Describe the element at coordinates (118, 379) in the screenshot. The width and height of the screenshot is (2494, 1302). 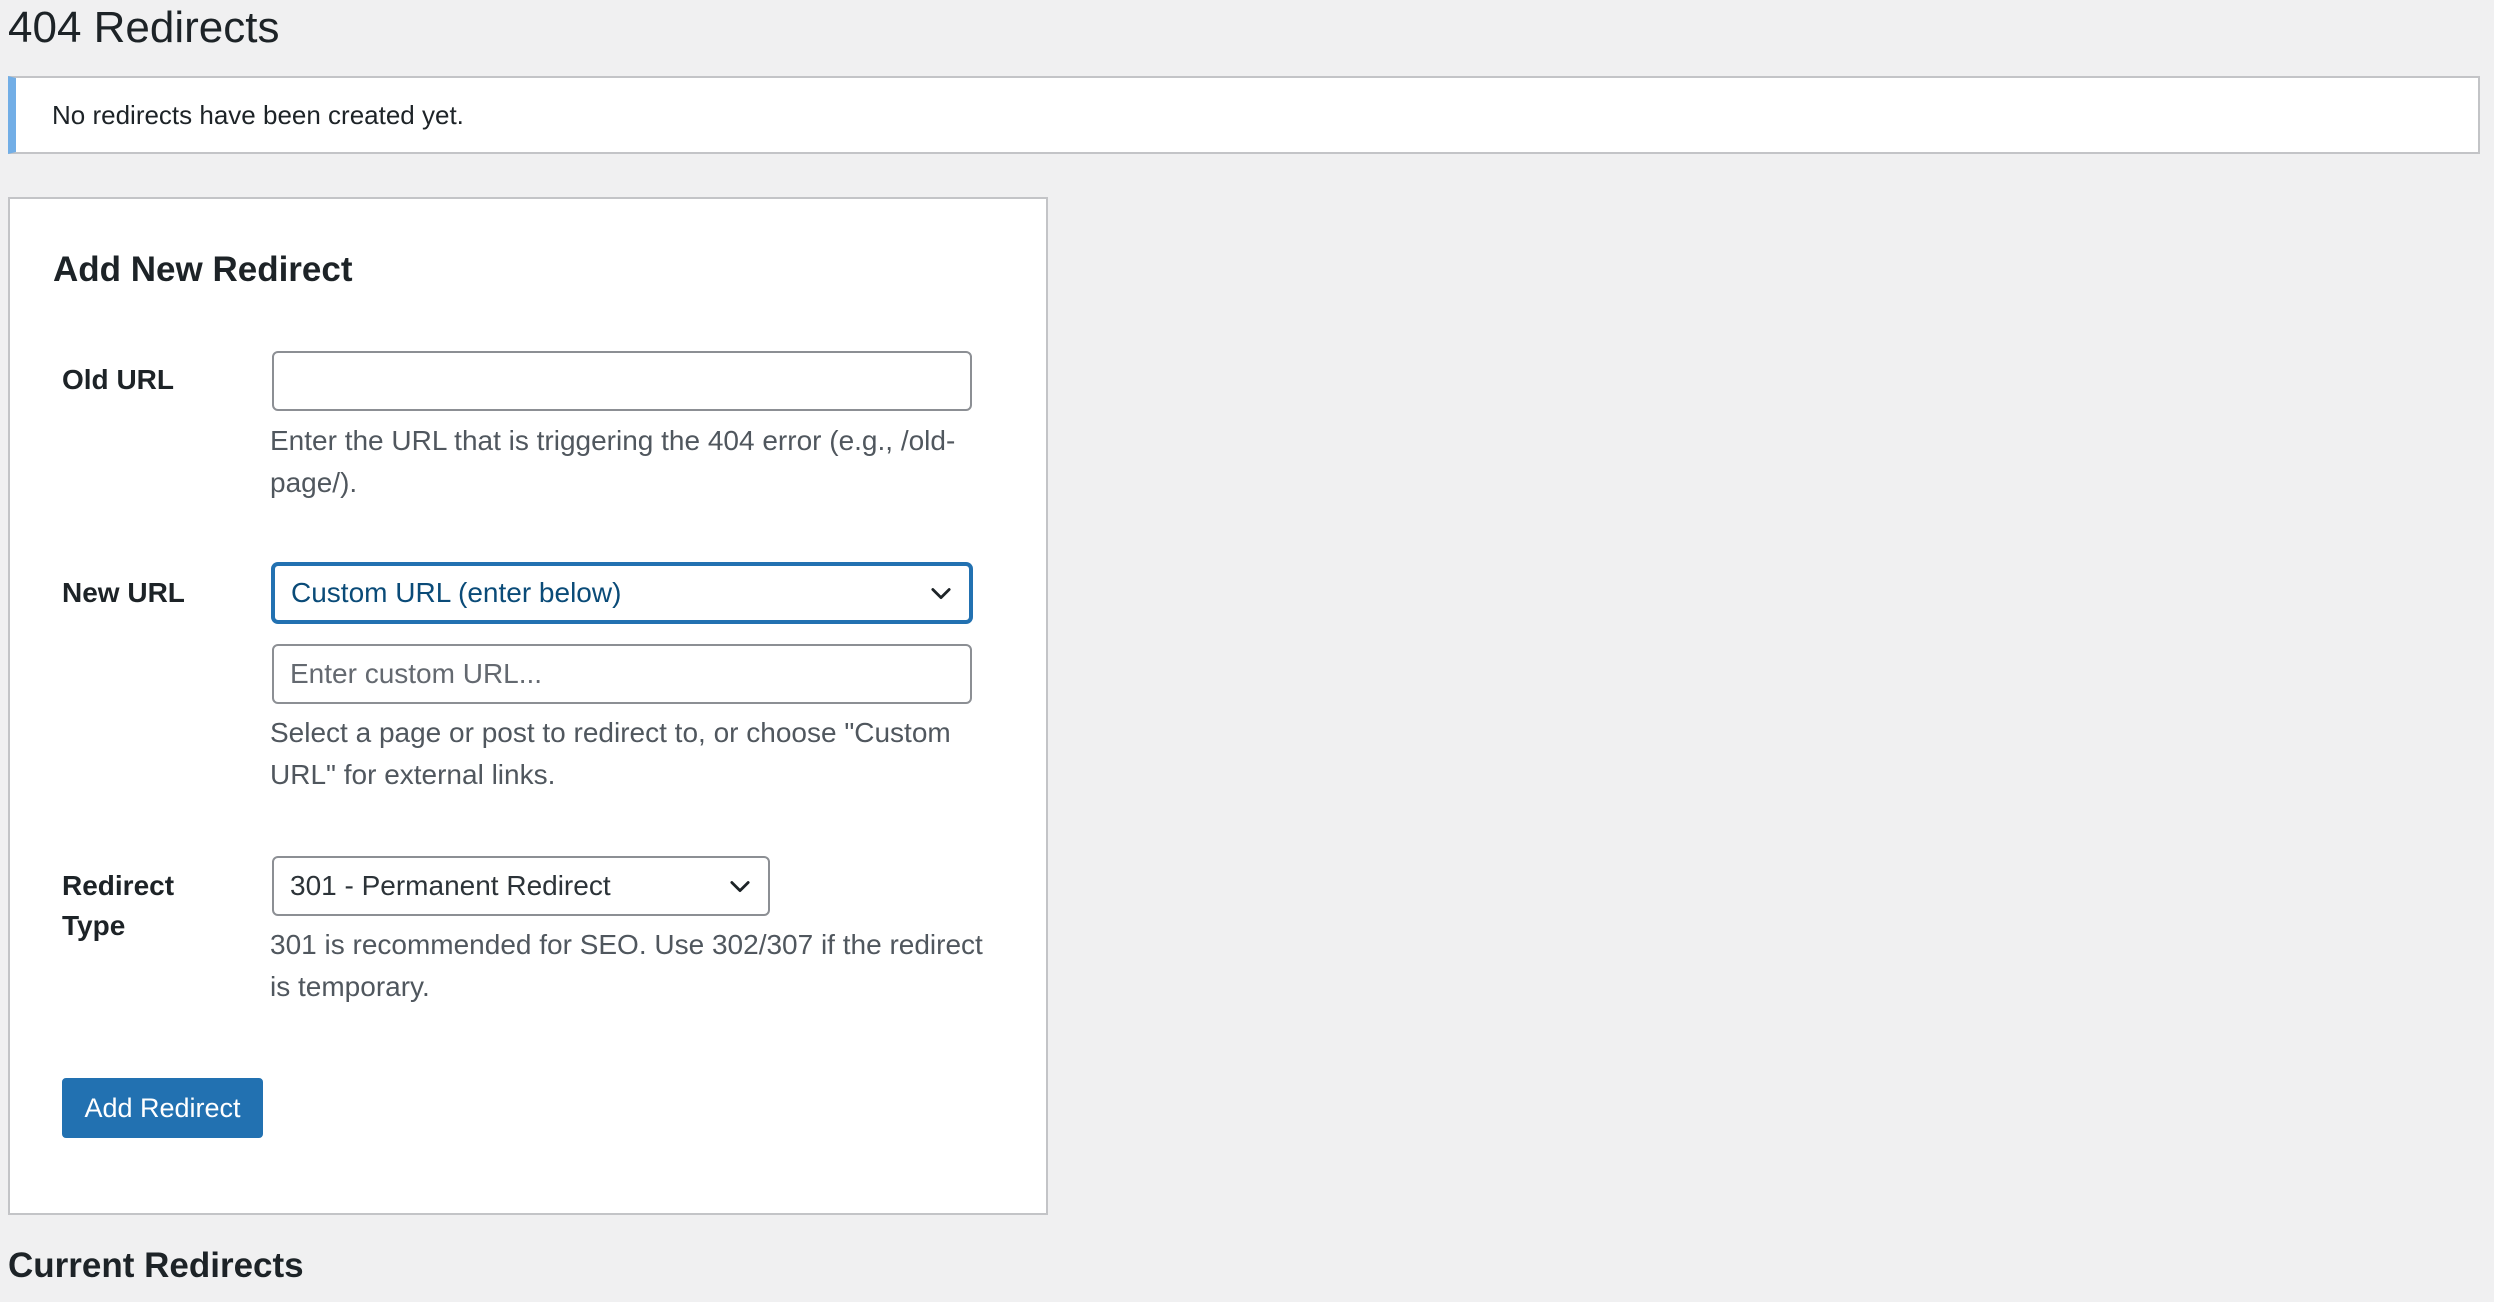
I see `old-url-label: Old URL` at that location.